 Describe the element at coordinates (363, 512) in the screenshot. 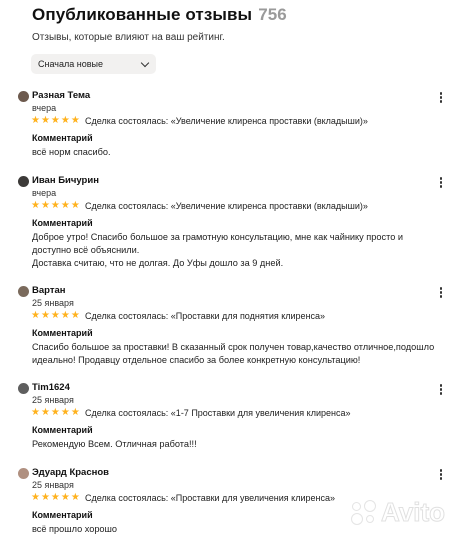

I see `avito-logo-icon` at that location.